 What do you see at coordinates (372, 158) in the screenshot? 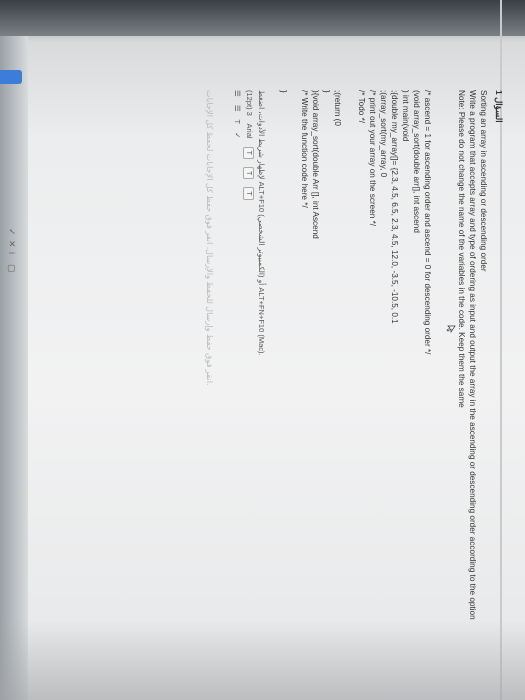
I see `code-line-6: /* print out your array on the screen */` at bounding box center [372, 158].